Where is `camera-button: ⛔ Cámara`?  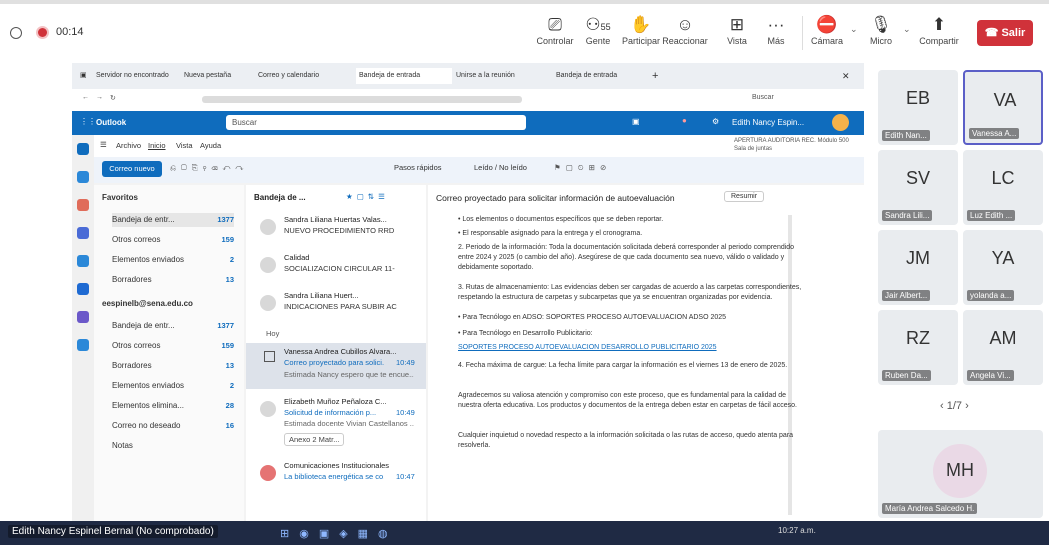
camera-button: ⛔ Cámara is located at coordinates (827, 30).